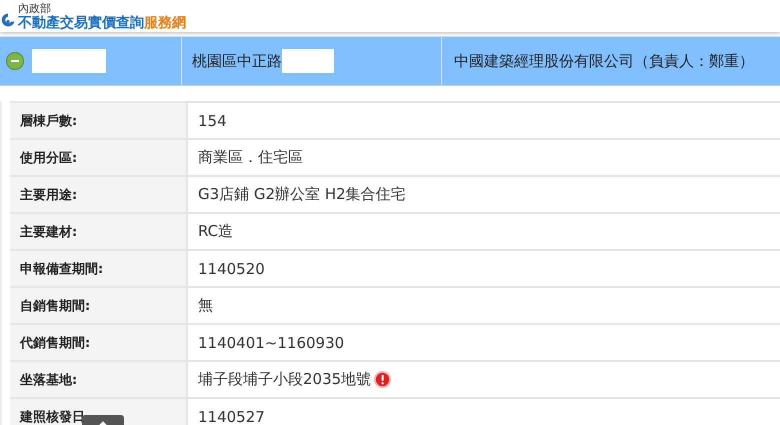 This screenshot has height=425, width=780. I want to click on site-title: 不動產交易實價查詢服務網, so click(102, 23).